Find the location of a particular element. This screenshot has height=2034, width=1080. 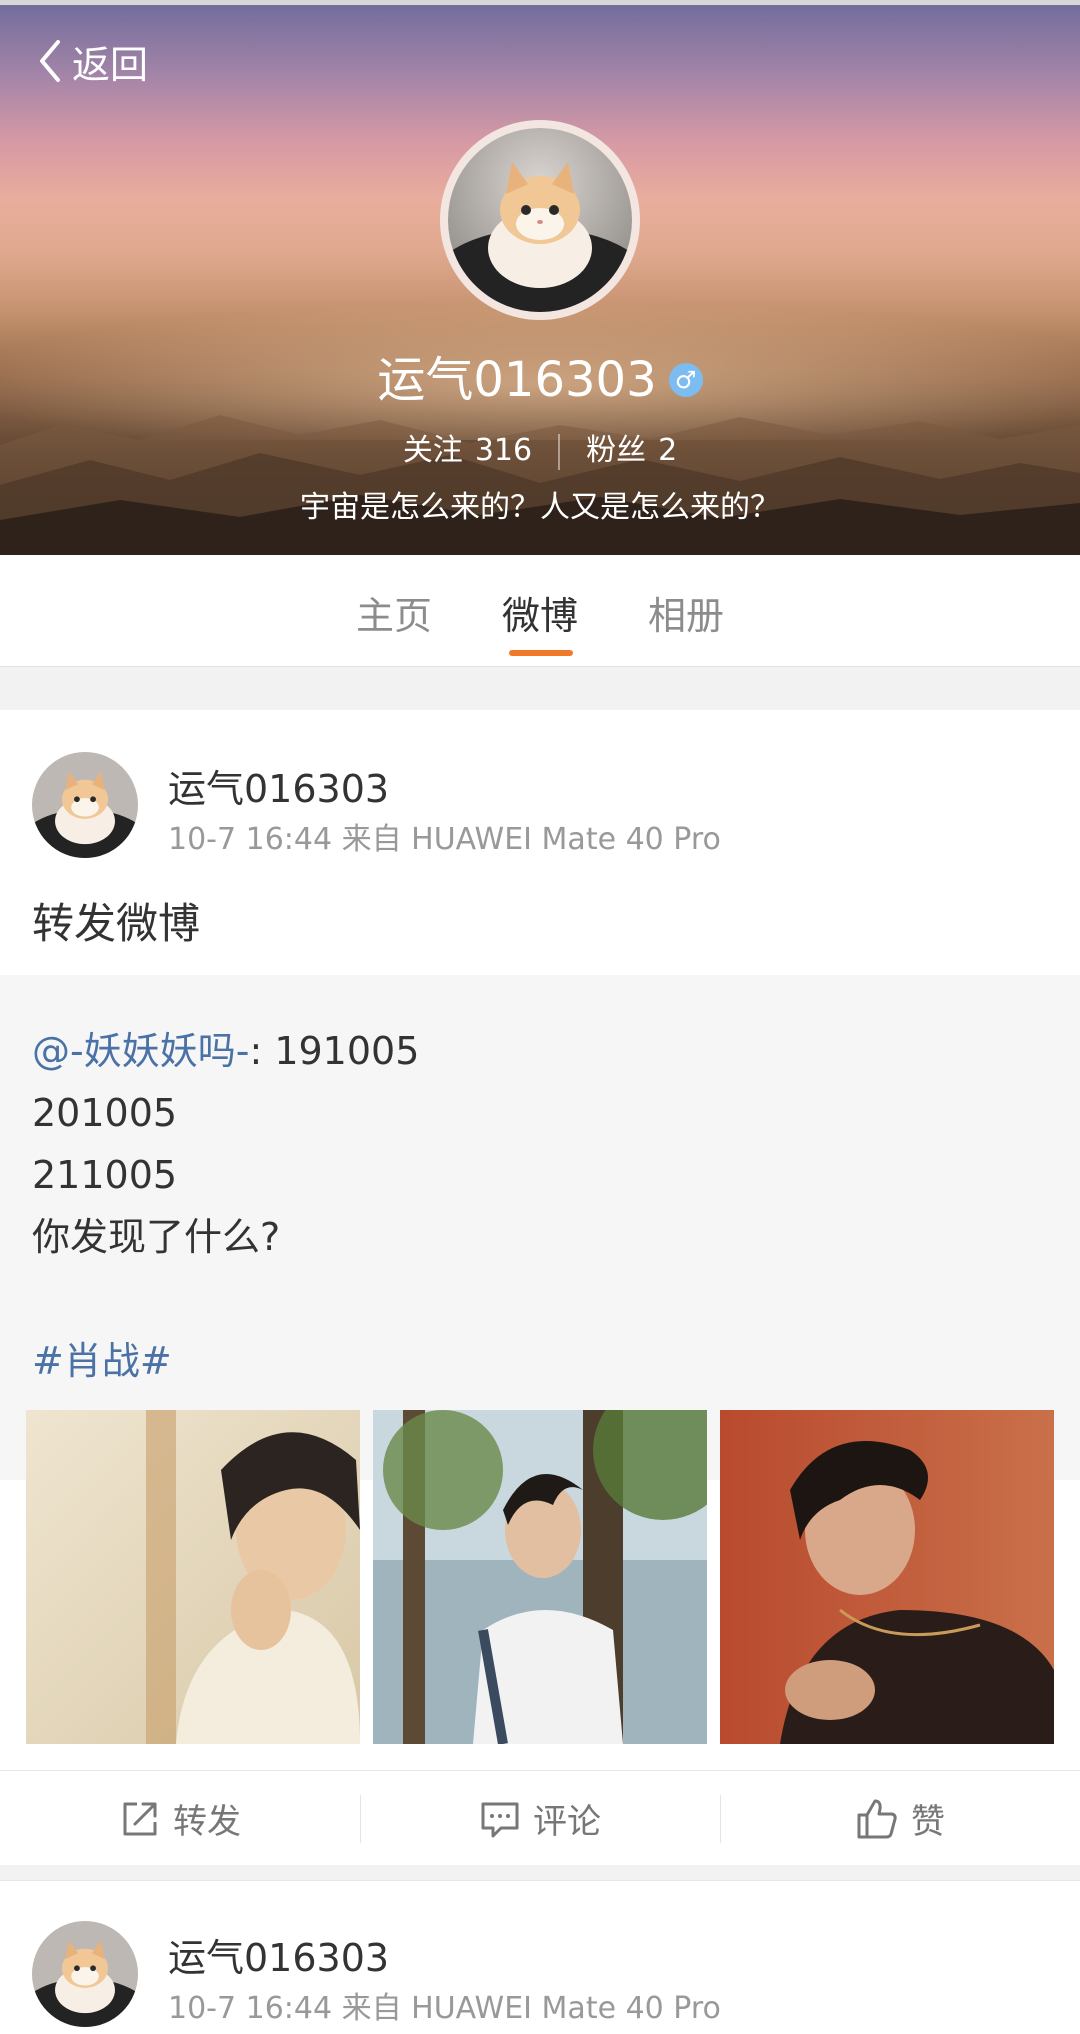

repost-line-2: 201005 is located at coordinates (105, 1113).